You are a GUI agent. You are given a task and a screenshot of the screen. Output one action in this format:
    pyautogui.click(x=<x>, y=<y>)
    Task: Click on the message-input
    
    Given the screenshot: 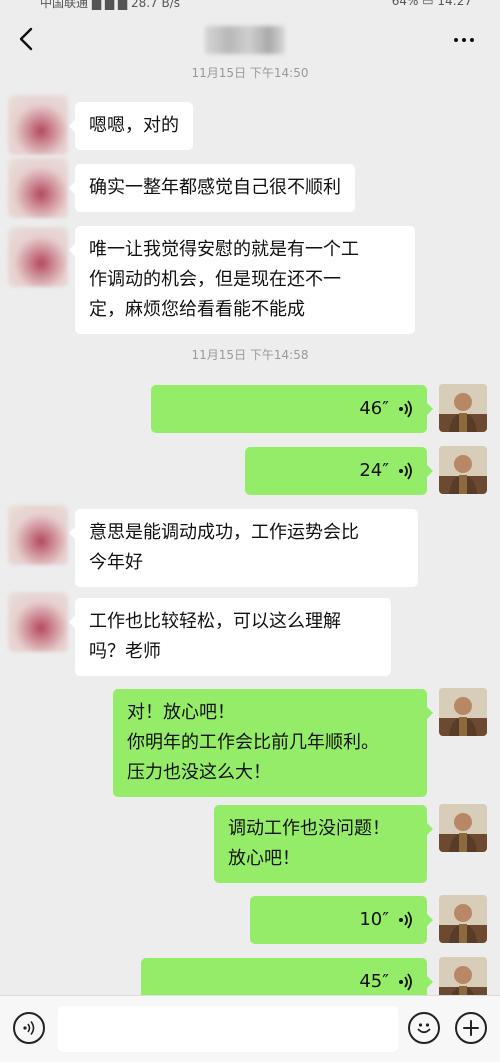 What is the action you would take?
    pyautogui.click(x=228, y=1029)
    